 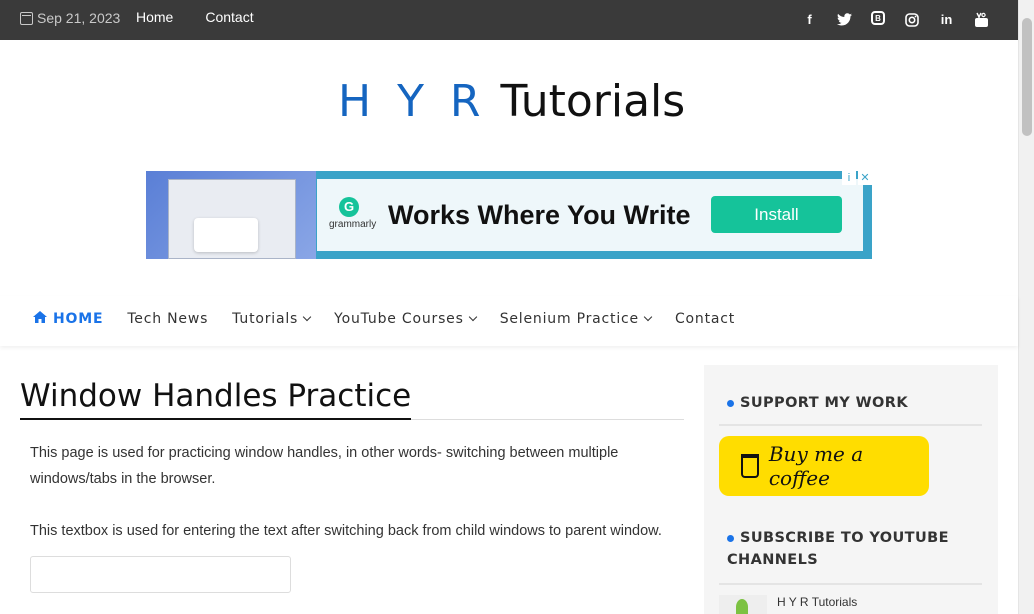 What do you see at coordinates (857, 178) in the screenshot?
I see `ad-choices: i ✕` at bounding box center [857, 178].